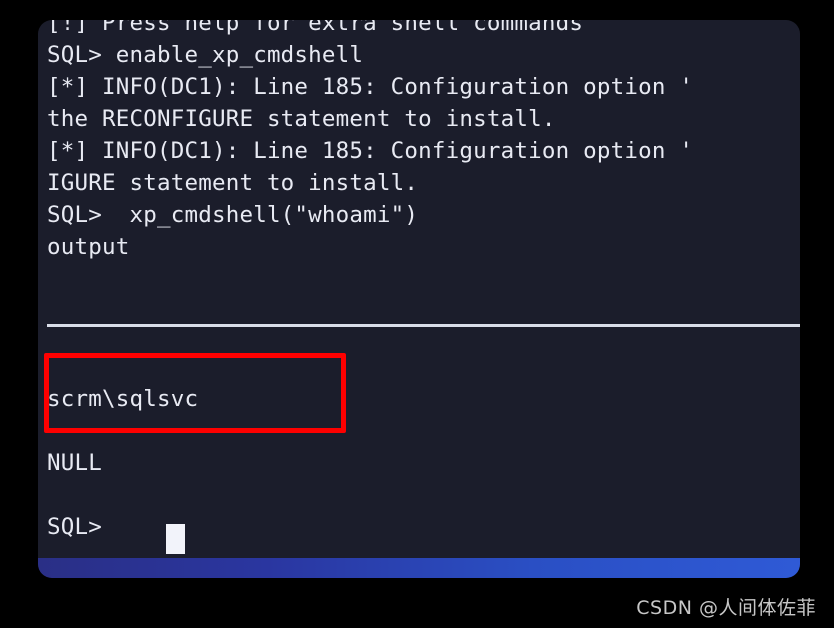 The width and height of the screenshot is (834, 628). Describe the element at coordinates (81, 527) in the screenshot. I see `terminal-line-prompt-empty: SQL>` at that location.